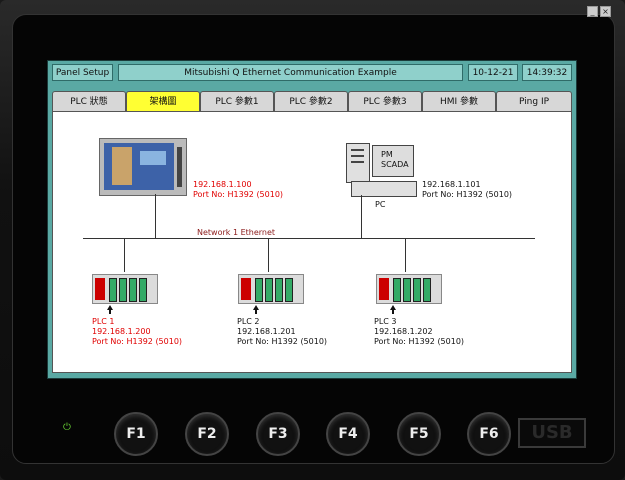 The width and height of the screenshot is (625, 480). What do you see at coordinates (268, 255) in the screenshot?
I see `plc2-link-line` at bounding box center [268, 255].